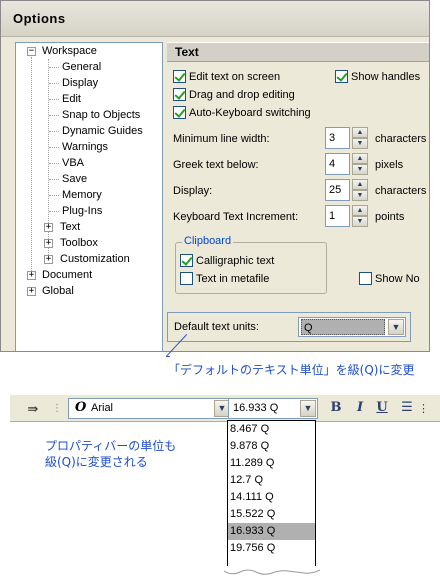 The height and width of the screenshot is (587, 440). Describe the element at coordinates (102, 131) in the screenshot. I see `tree-item-dynamic-guides: Dynamic Guides` at that location.